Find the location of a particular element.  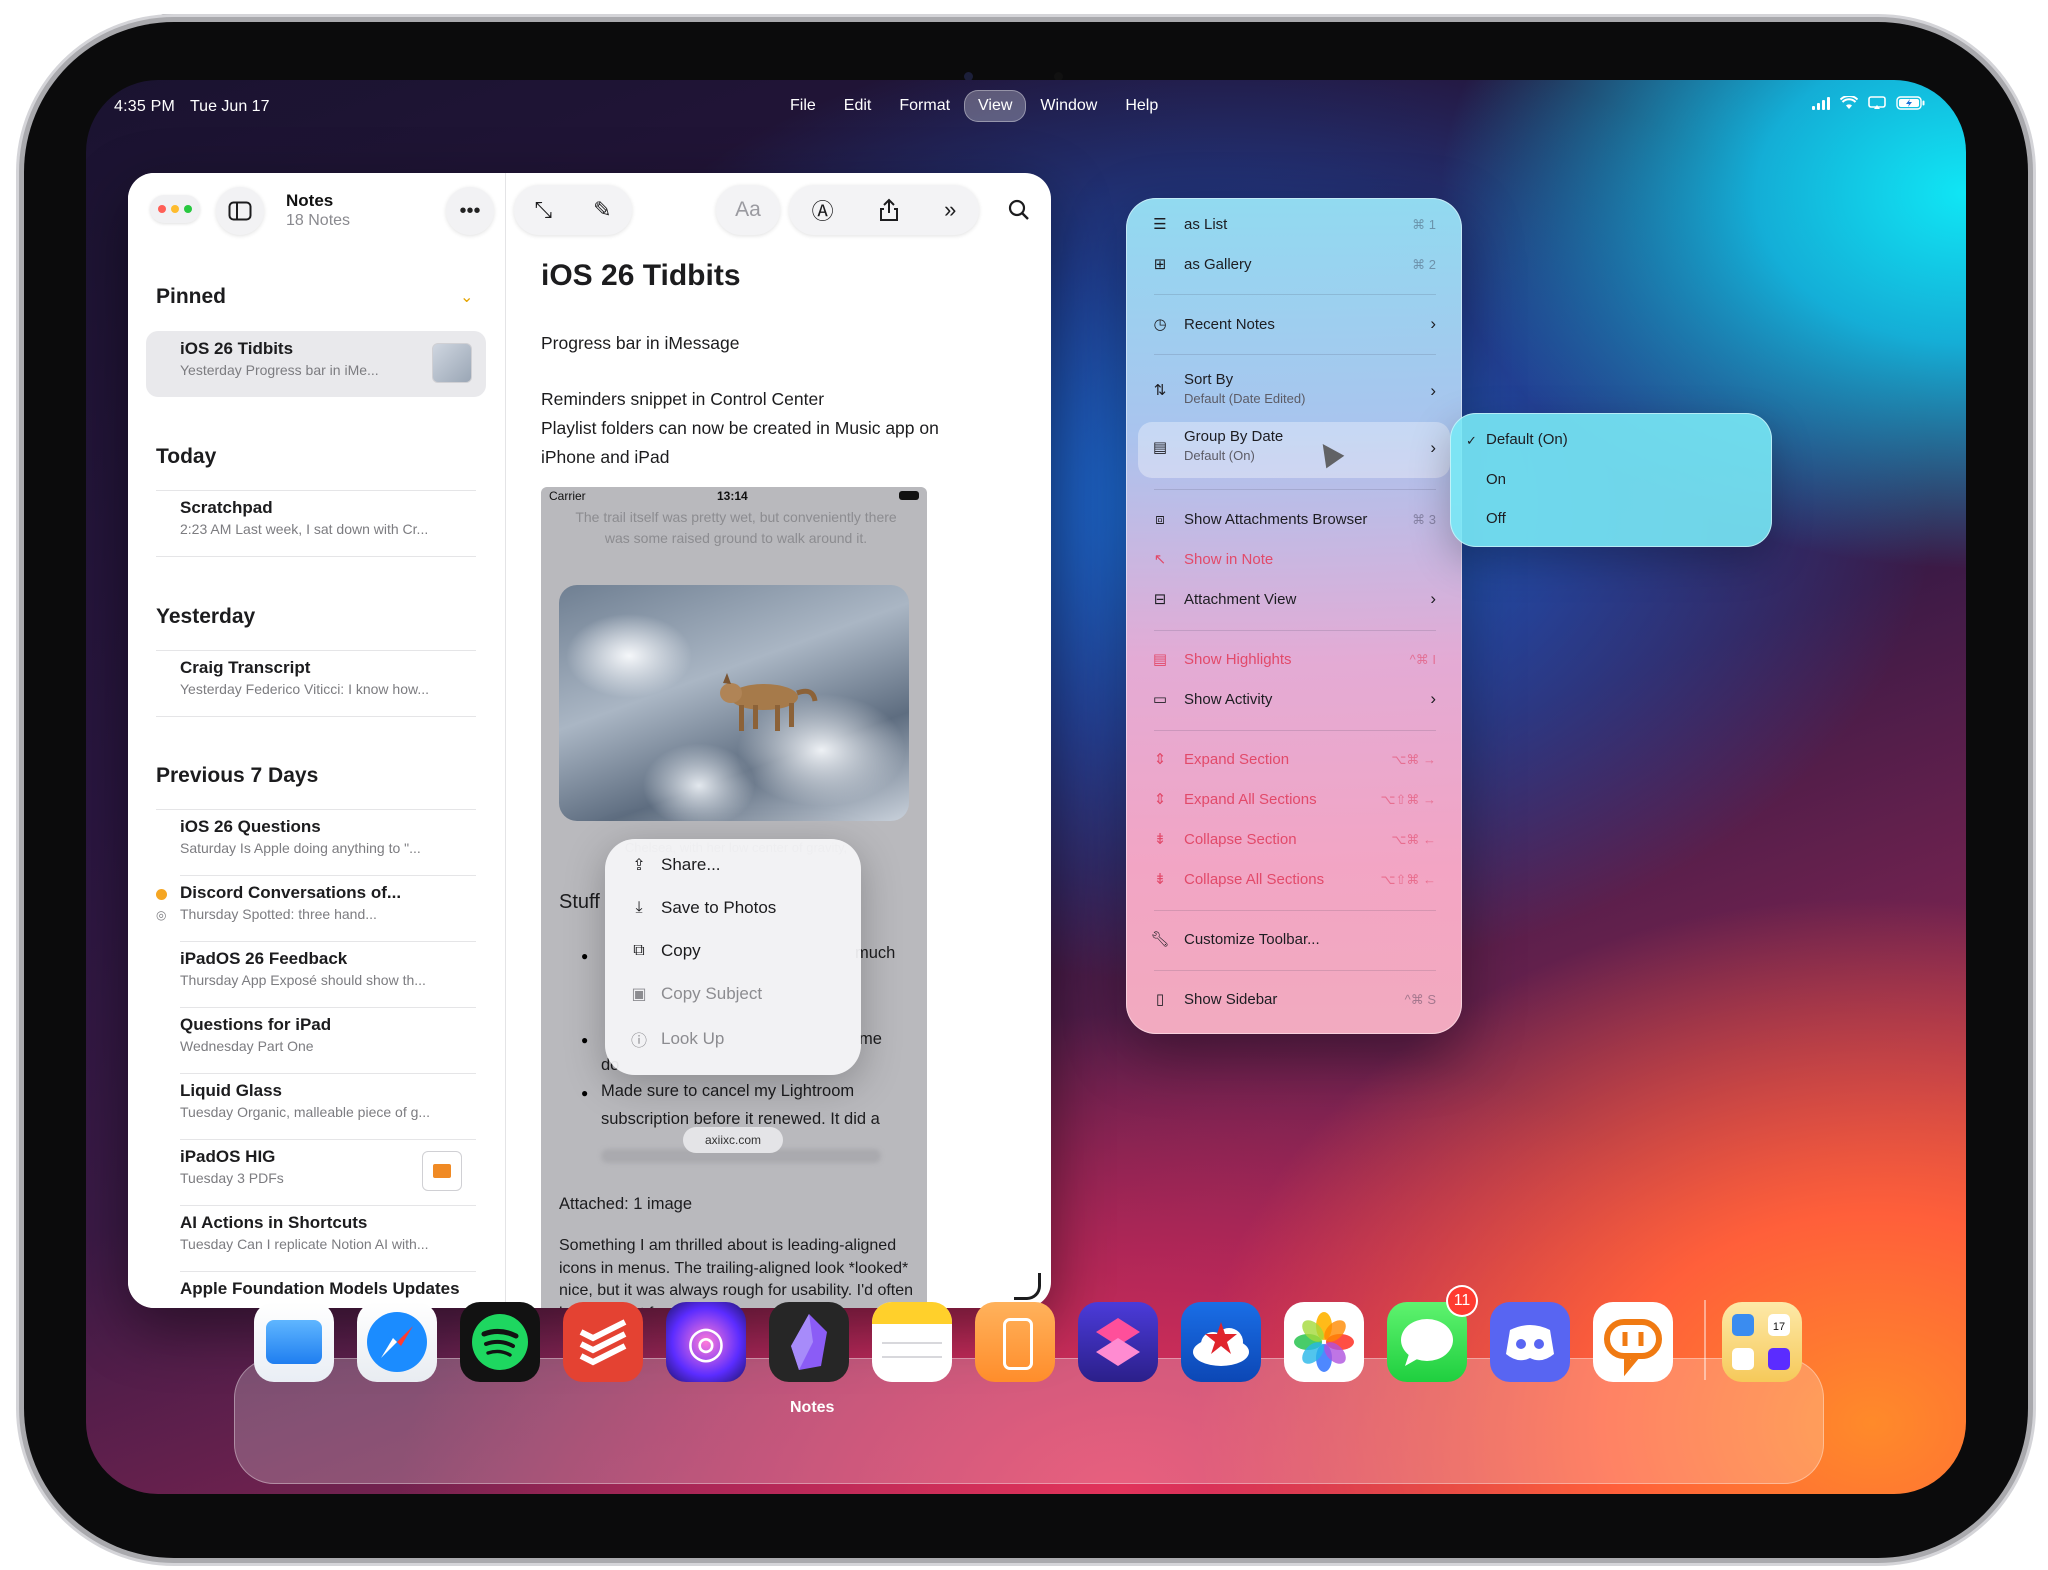

context-save-to-photos: ⤓ Save to Photos is located at coordinates (702, 908).